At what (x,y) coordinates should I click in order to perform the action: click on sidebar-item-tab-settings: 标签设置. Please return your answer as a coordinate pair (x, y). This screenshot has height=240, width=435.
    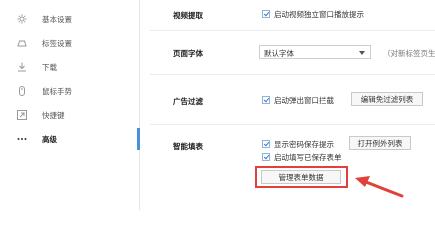
    Looking at the image, I should click on (69, 43).